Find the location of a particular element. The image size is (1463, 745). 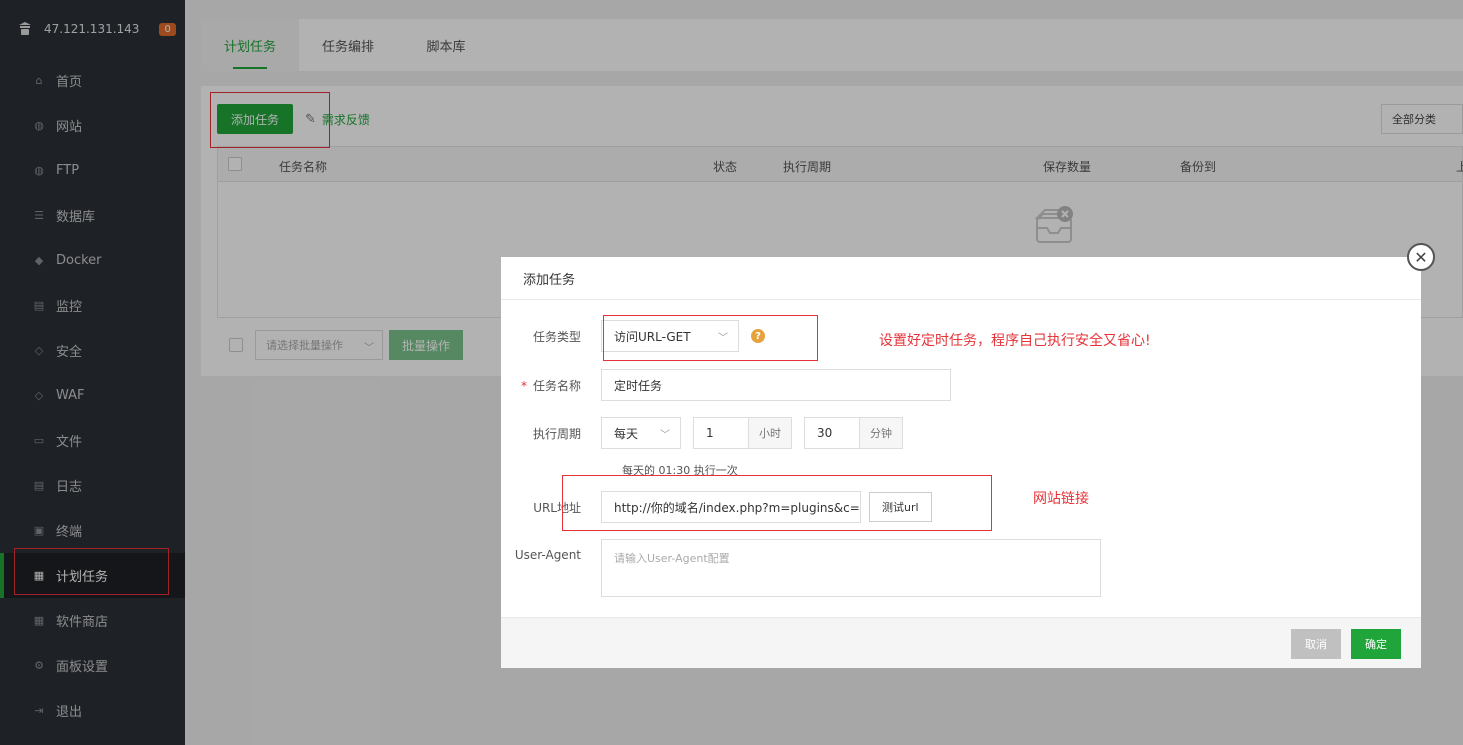

user-agent-textarea: 请输入User-Agent配置 is located at coordinates (851, 568).